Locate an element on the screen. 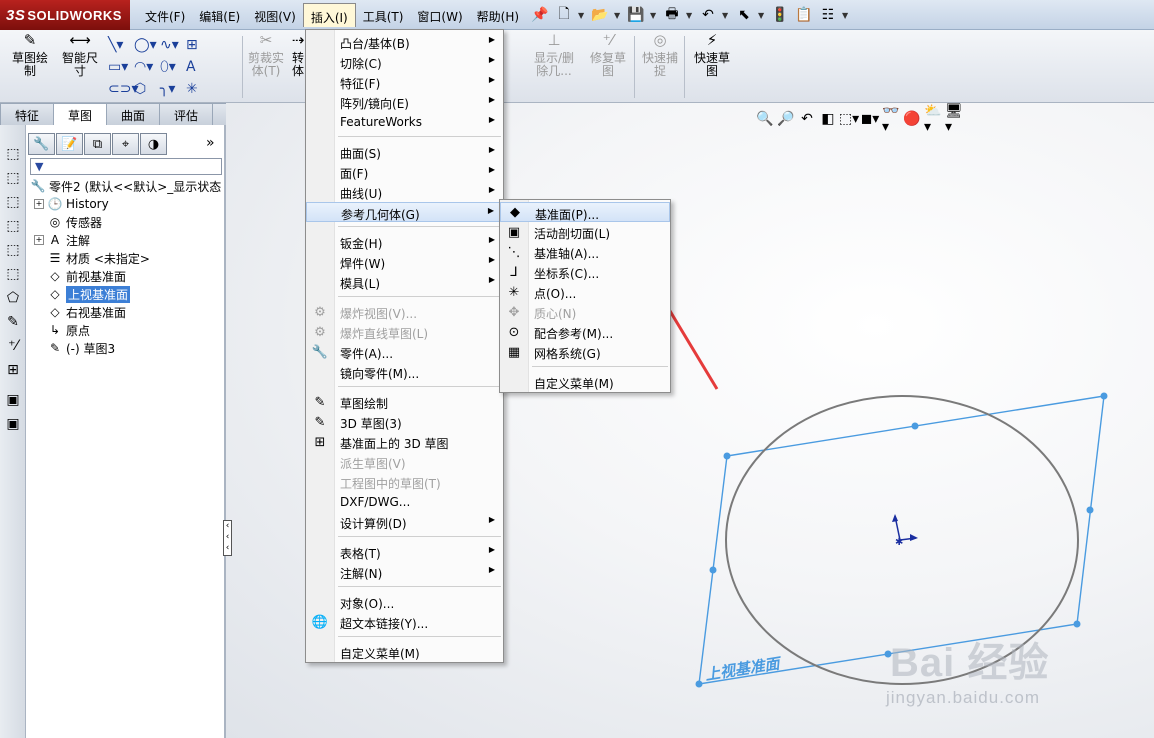  display-manager-icon: ◑ is located at coordinates (153, 144).